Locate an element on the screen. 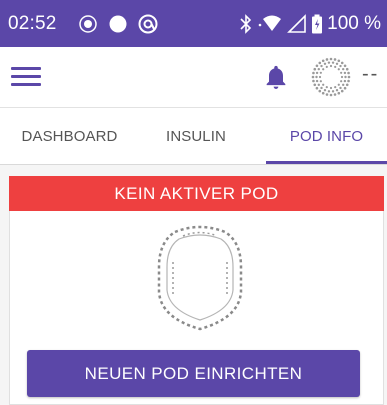 This screenshot has height=405, width=387. signal-icon is located at coordinates (296, 23).